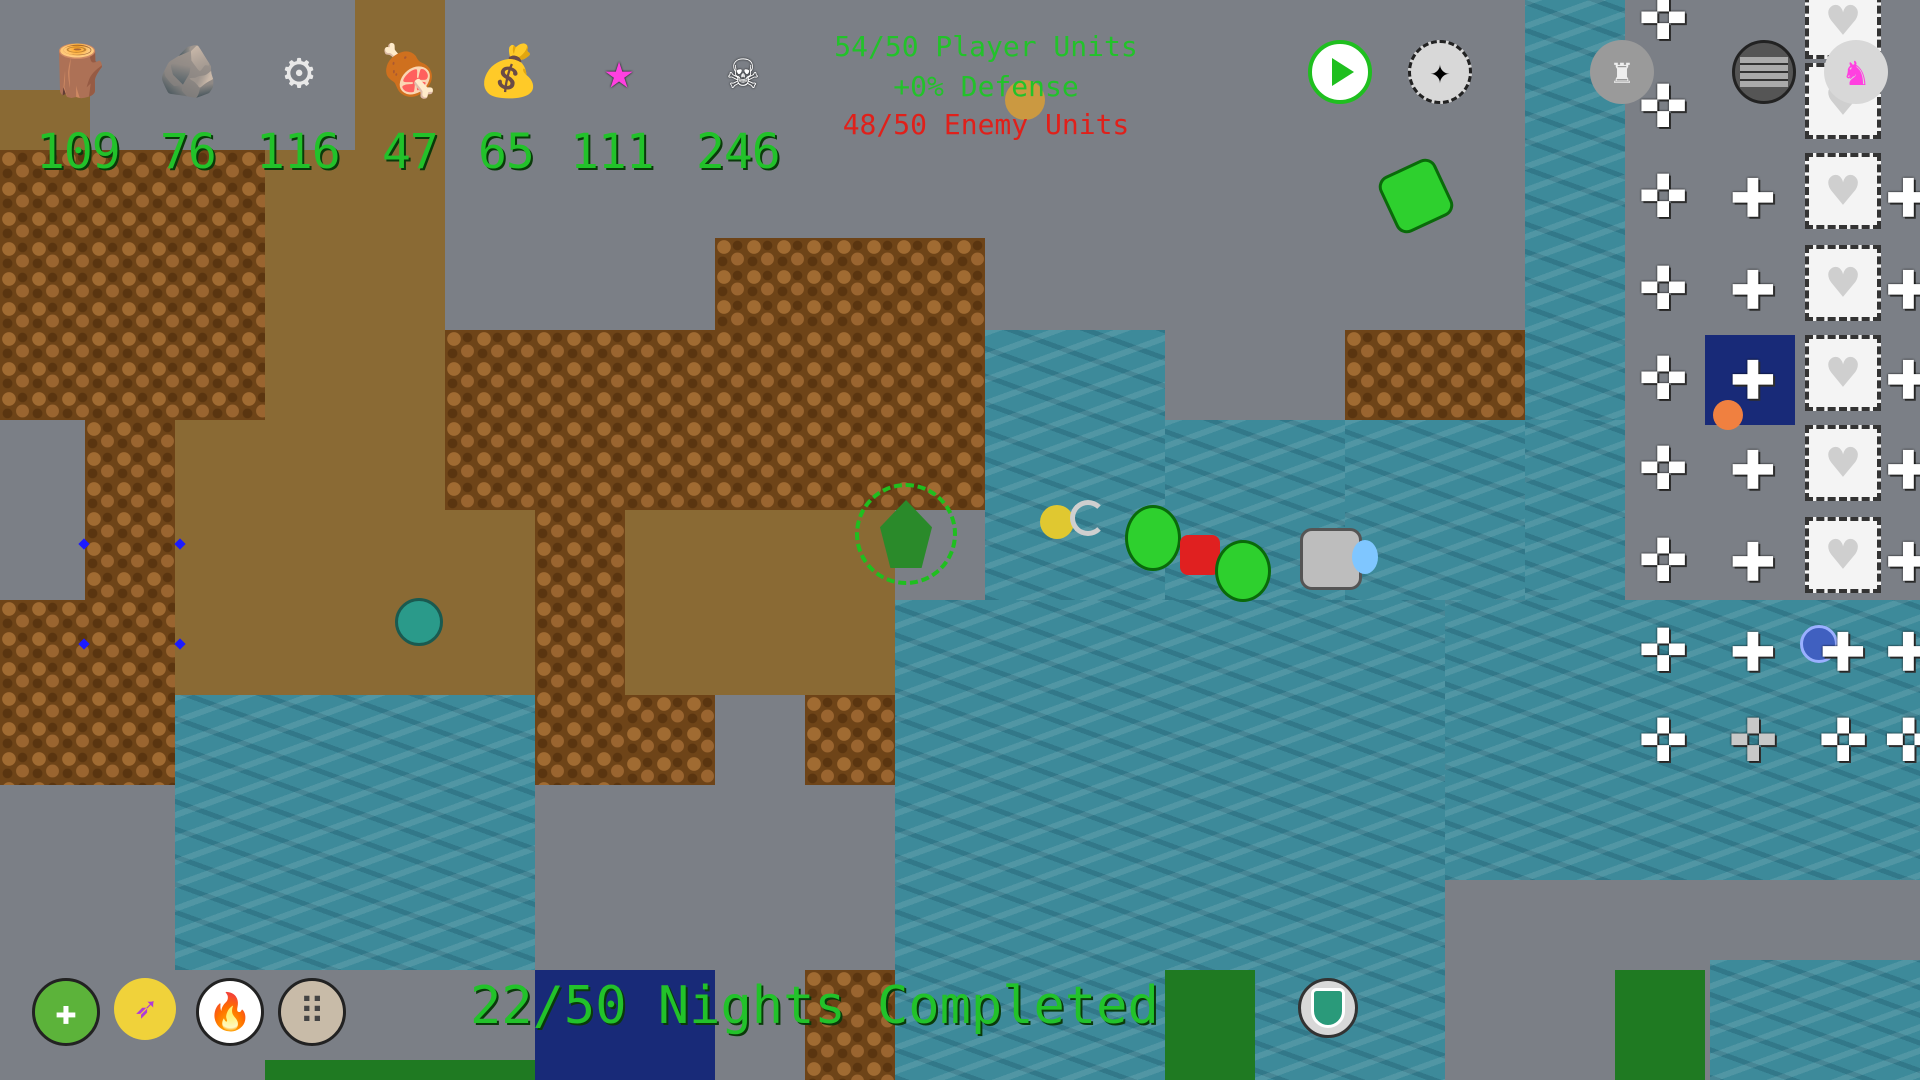 The width and height of the screenshot is (1920, 1080). What do you see at coordinates (1343, 72) in the screenshot?
I see `play-button-icon` at bounding box center [1343, 72].